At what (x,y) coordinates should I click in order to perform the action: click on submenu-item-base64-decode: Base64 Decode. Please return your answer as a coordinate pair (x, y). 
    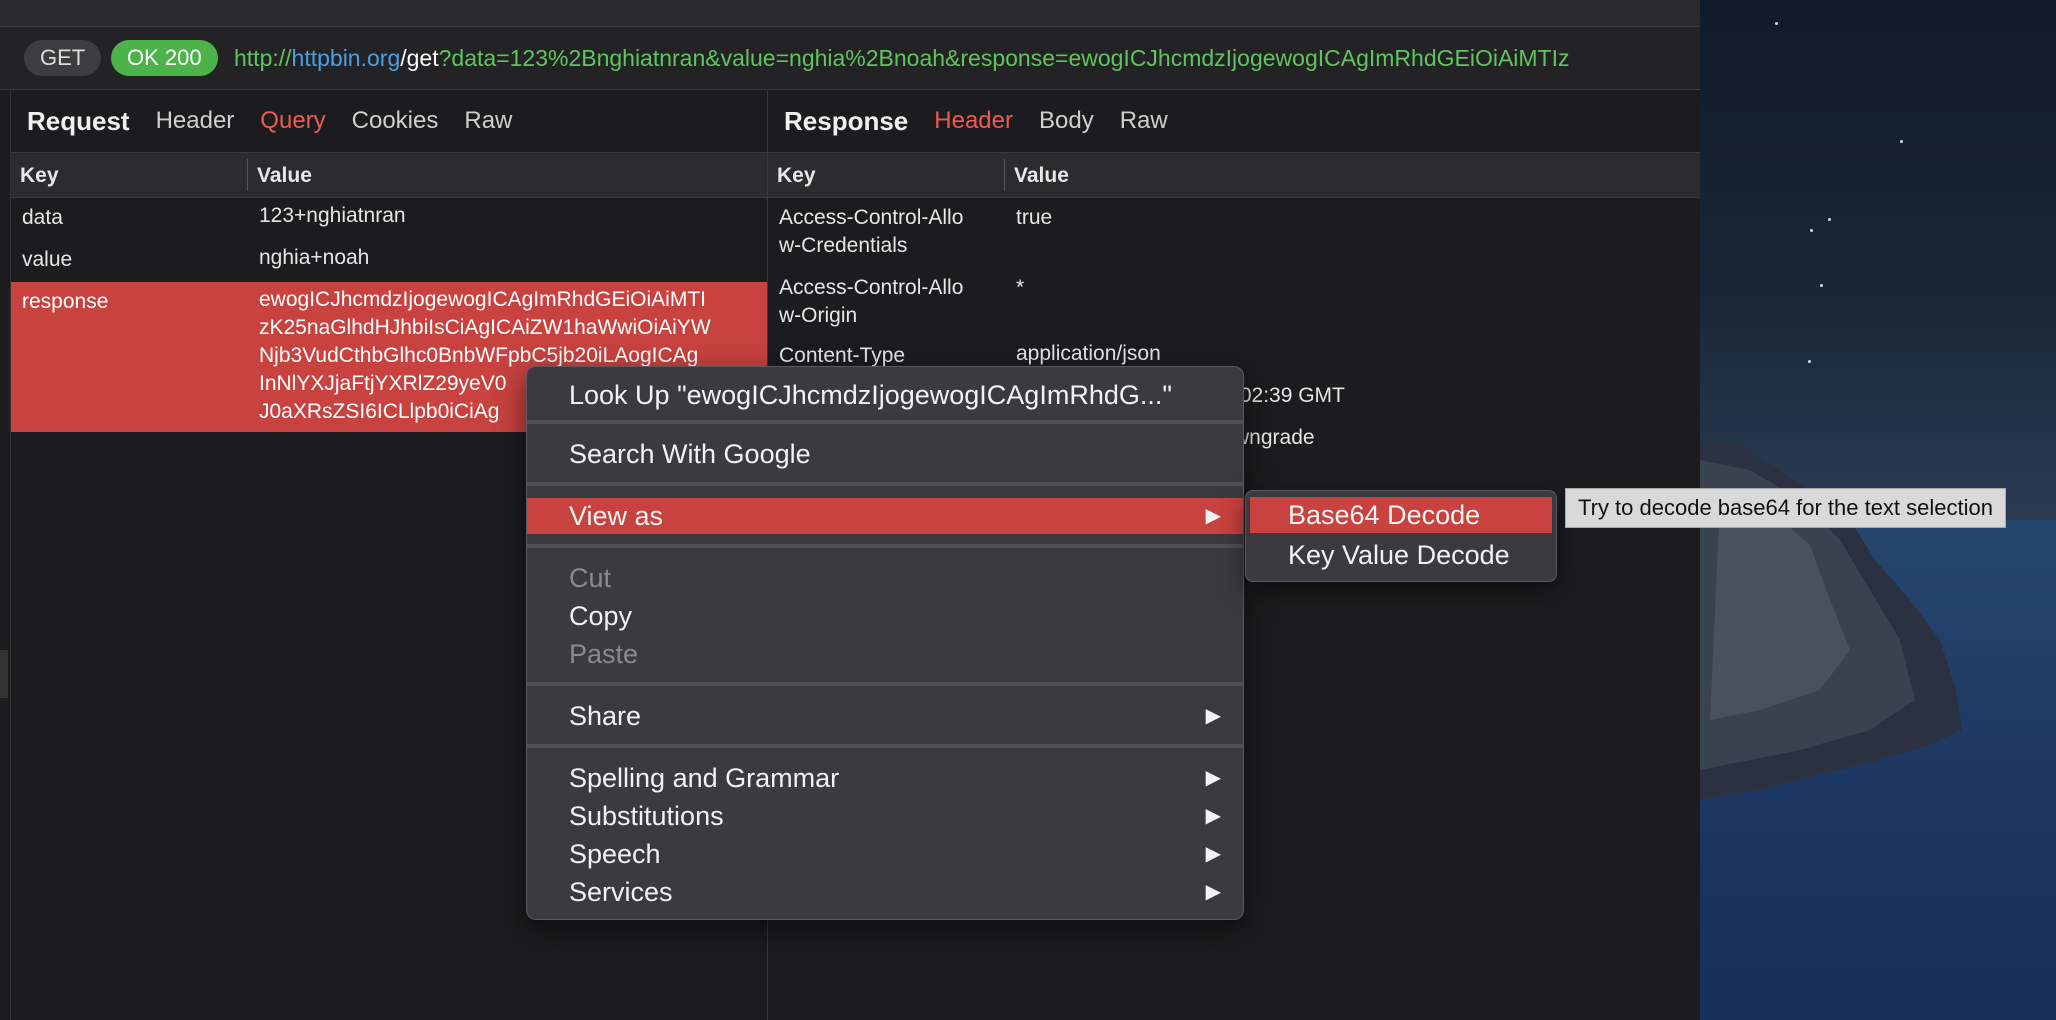
    Looking at the image, I should click on (1401, 515).